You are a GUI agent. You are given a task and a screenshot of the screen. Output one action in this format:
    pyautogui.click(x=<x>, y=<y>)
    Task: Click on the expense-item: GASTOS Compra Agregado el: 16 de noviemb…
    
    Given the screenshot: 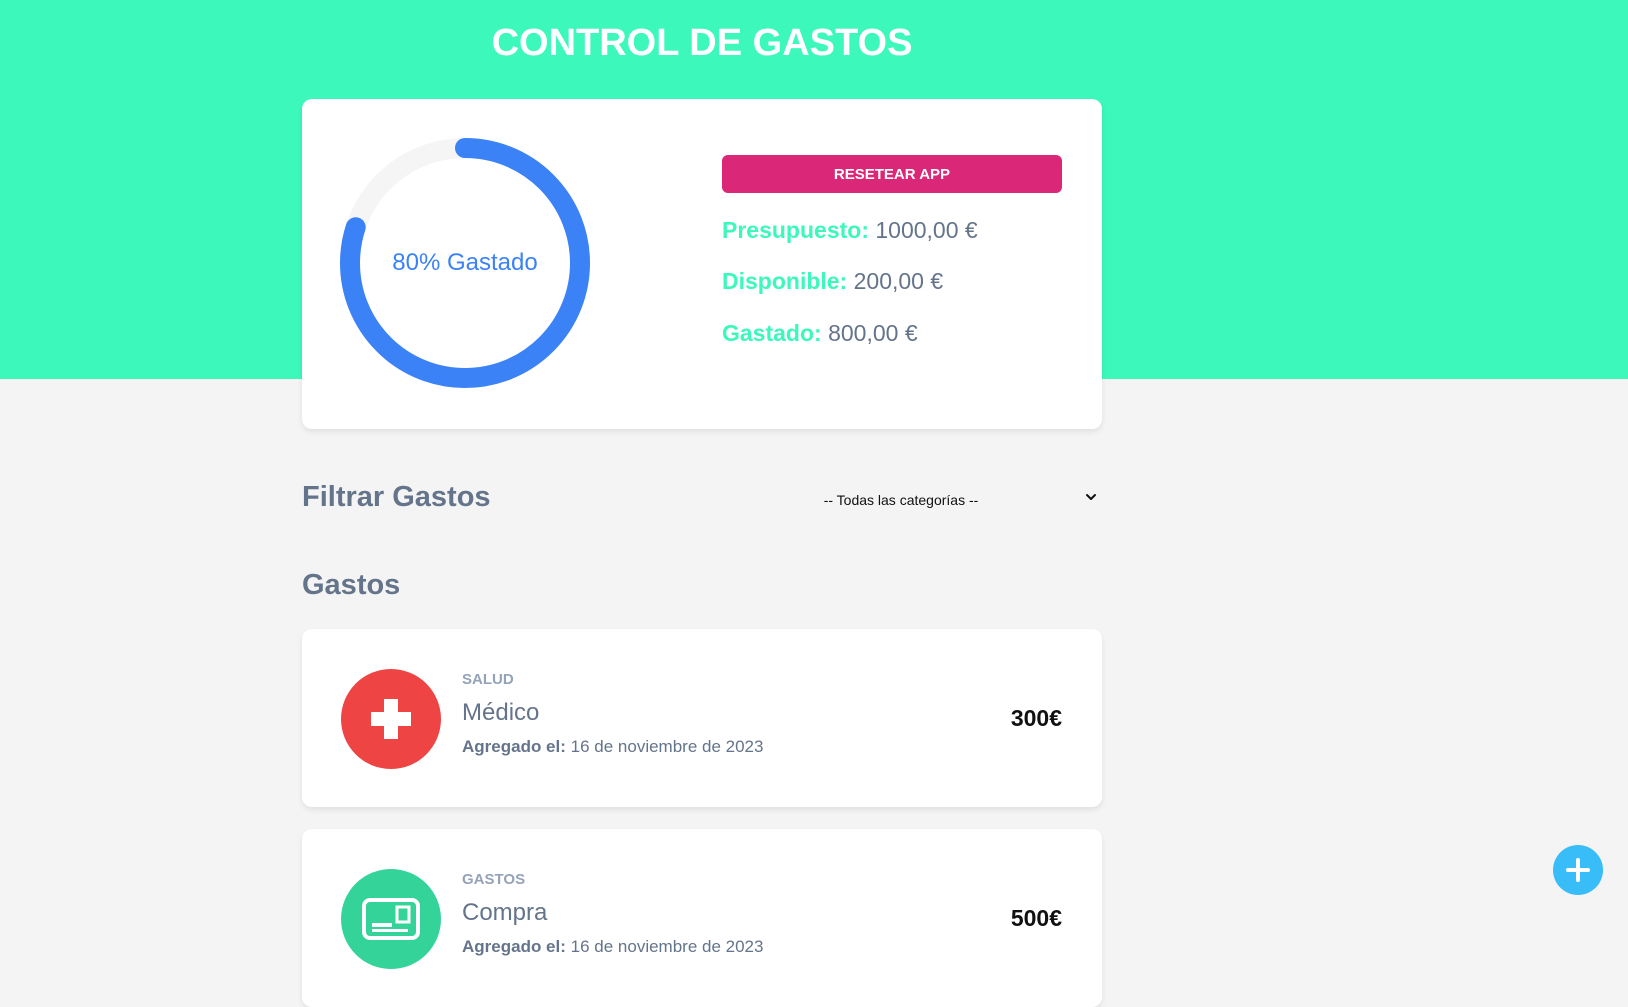 What is the action you would take?
    pyautogui.click(x=702, y=918)
    